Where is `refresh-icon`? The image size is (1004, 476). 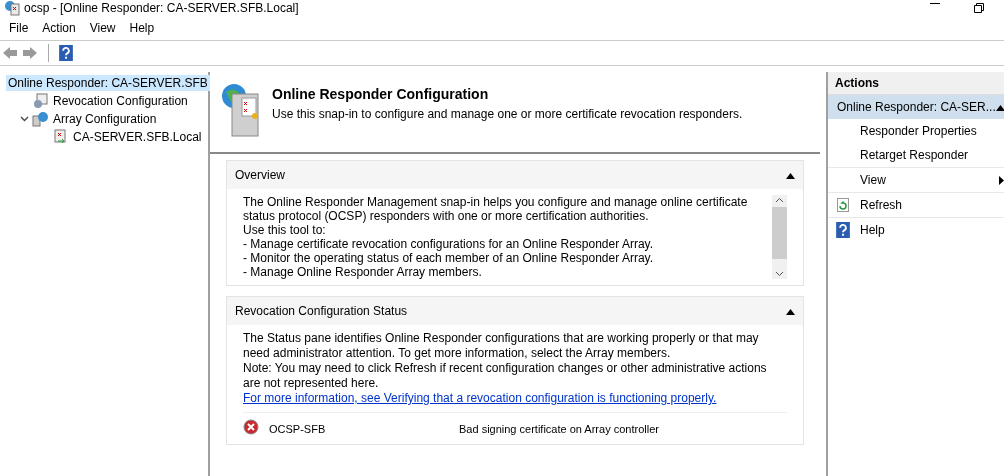 refresh-icon is located at coordinates (843, 205).